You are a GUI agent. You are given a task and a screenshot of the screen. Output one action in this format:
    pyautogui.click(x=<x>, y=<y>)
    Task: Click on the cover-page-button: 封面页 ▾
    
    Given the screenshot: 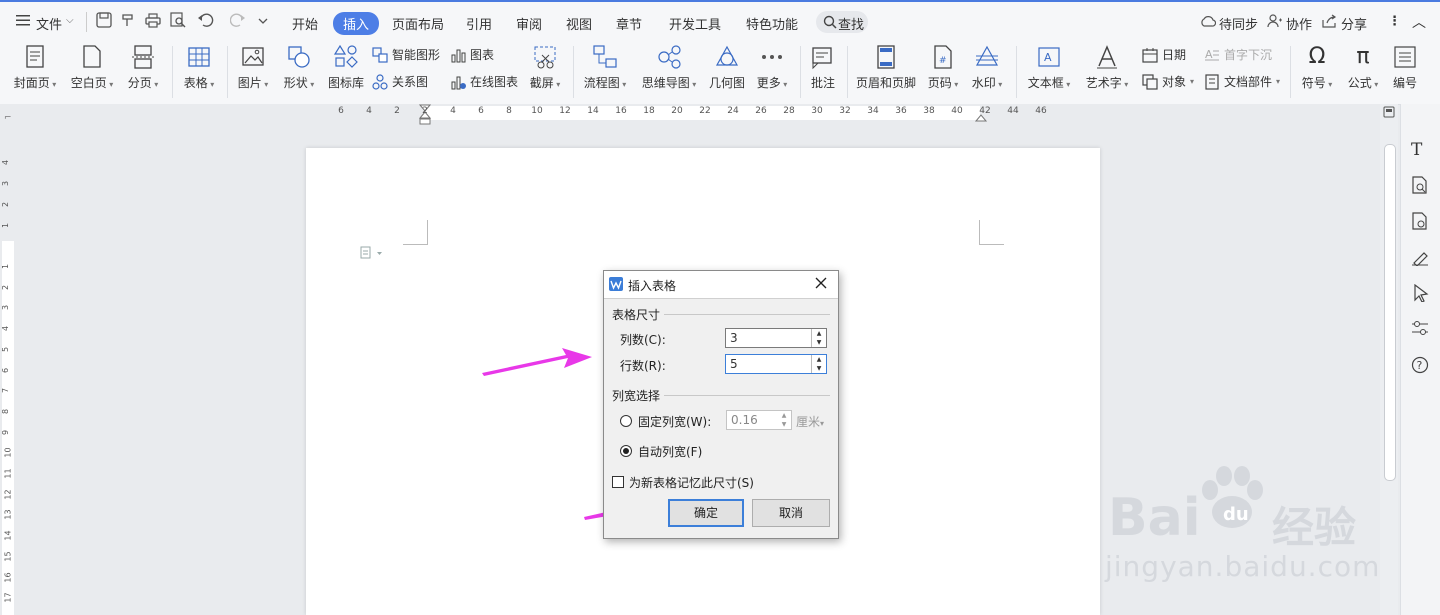 What is the action you would take?
    pyautogui.click(x=35, y=67)
    